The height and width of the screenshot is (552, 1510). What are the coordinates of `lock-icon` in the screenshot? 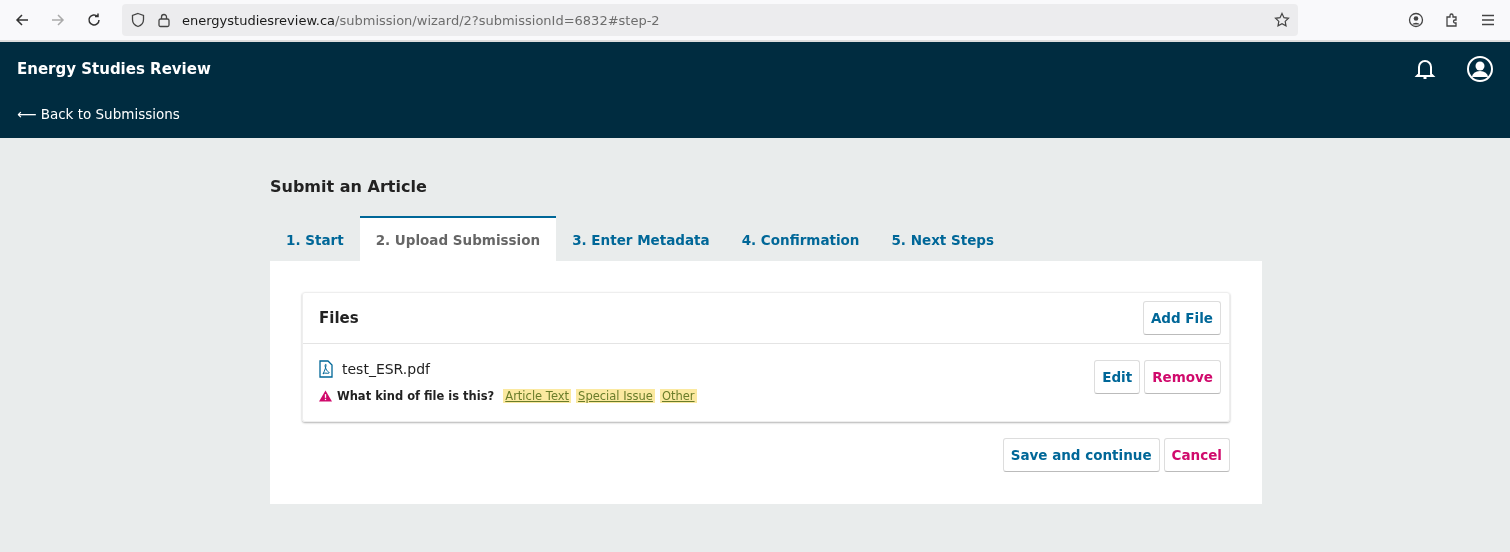 It's located at (164, 20).